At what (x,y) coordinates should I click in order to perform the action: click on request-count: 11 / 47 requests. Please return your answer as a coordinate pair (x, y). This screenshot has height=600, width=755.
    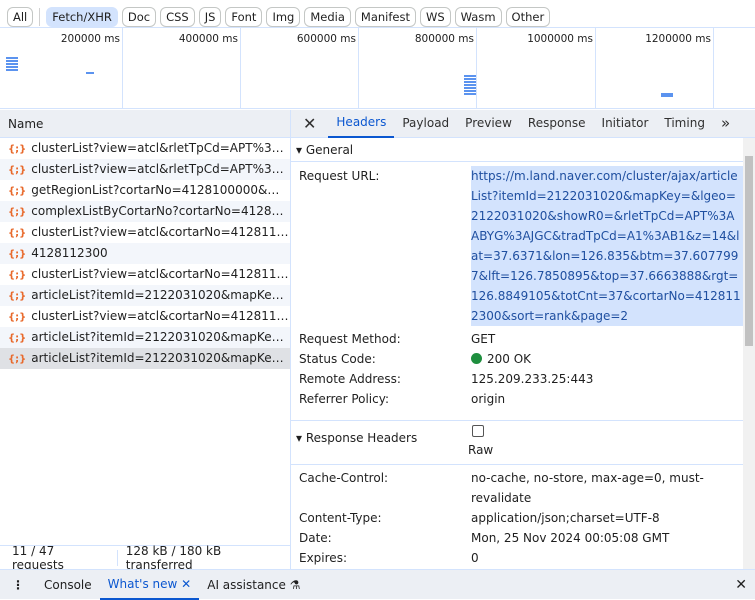
    Looking at the image, I should click on (38, 557).